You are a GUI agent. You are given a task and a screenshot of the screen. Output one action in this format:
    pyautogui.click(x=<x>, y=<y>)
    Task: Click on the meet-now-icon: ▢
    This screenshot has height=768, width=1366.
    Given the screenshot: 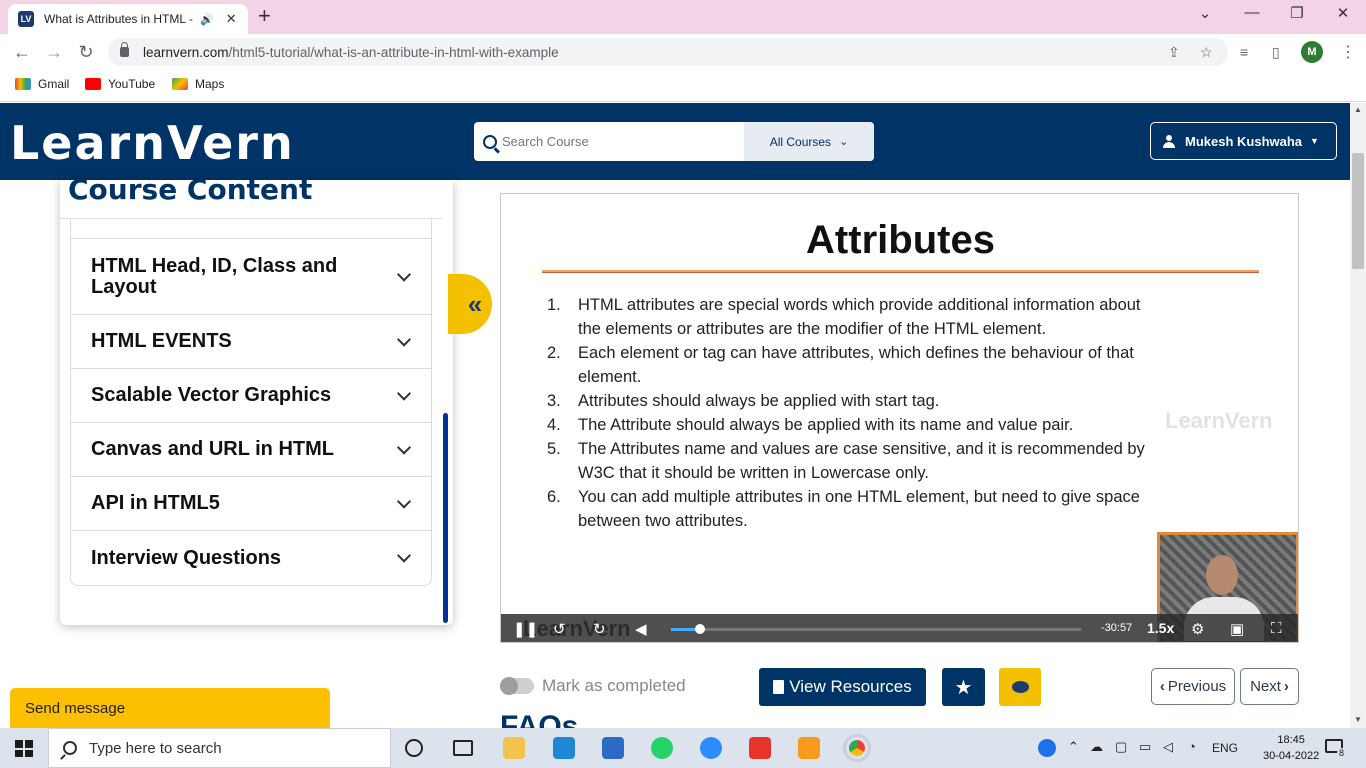 What is the action you would take?
    pyautogui.click(x=1121, y=747)
    